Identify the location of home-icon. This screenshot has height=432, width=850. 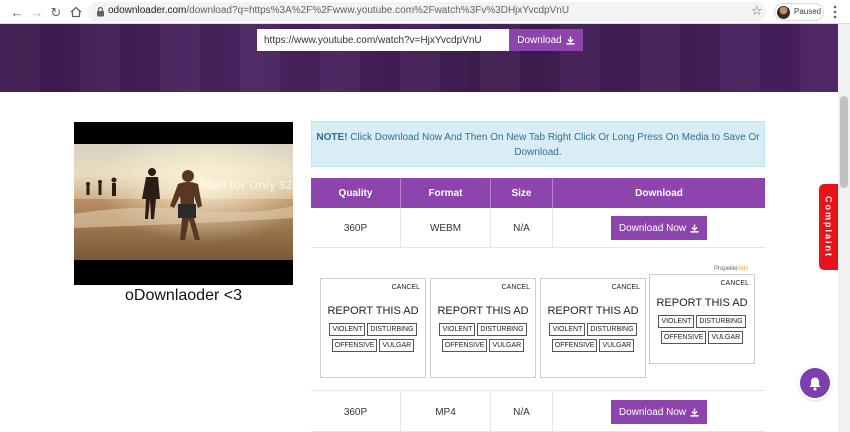
(76, 12).